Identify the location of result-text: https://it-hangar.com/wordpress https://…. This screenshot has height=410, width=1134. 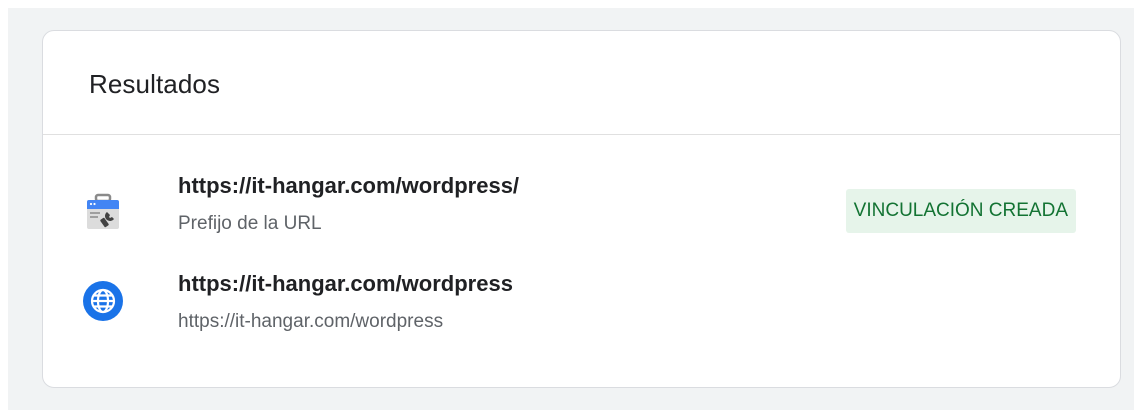
(345, 302).